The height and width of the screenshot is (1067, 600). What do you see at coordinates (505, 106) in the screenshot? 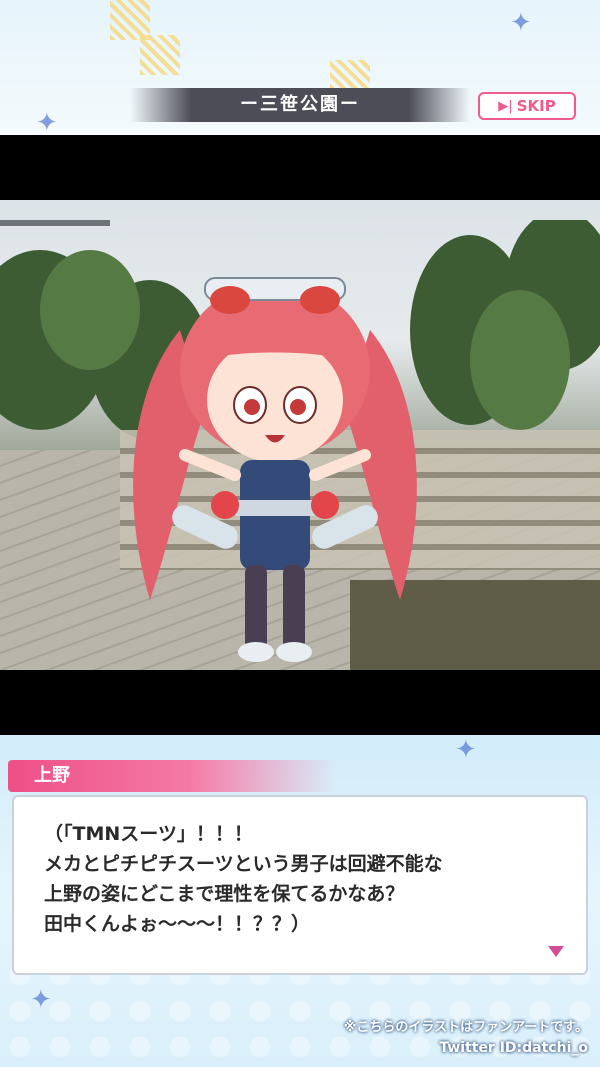
I see `play-skip-icon: ▶|` at bounding box center [505, 106].